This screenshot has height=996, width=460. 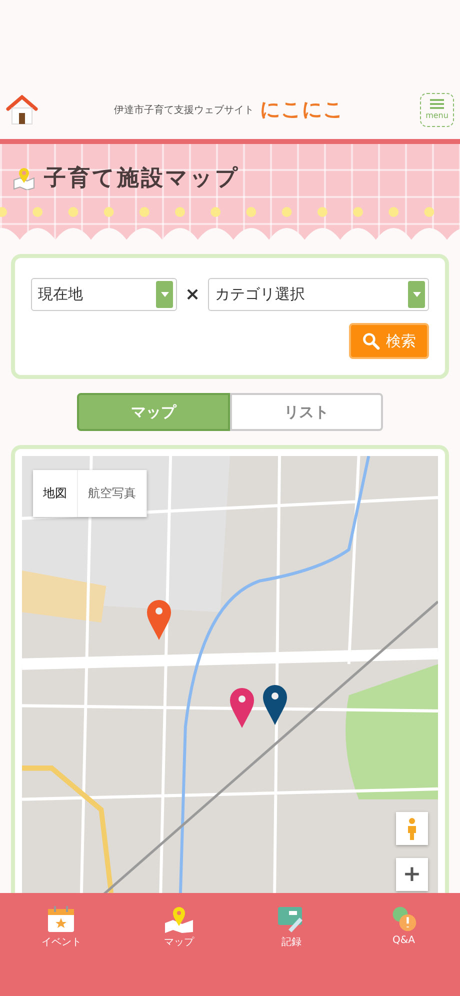 What do you see at coordinates (437, 104) in the screenshot?
I see `menu-icon` at bounding box center [437, 104].